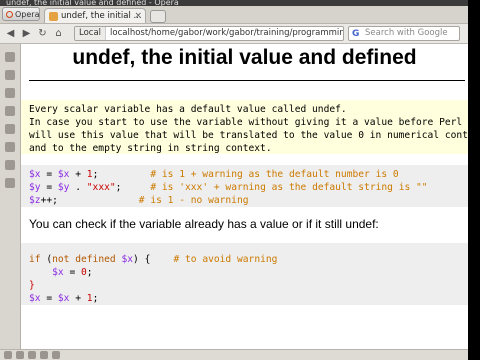  What do you see at coordinates (64, 298) in the screenshot?
I see `code-line: $x = $x + 1;` at bounding box center [64, 298].